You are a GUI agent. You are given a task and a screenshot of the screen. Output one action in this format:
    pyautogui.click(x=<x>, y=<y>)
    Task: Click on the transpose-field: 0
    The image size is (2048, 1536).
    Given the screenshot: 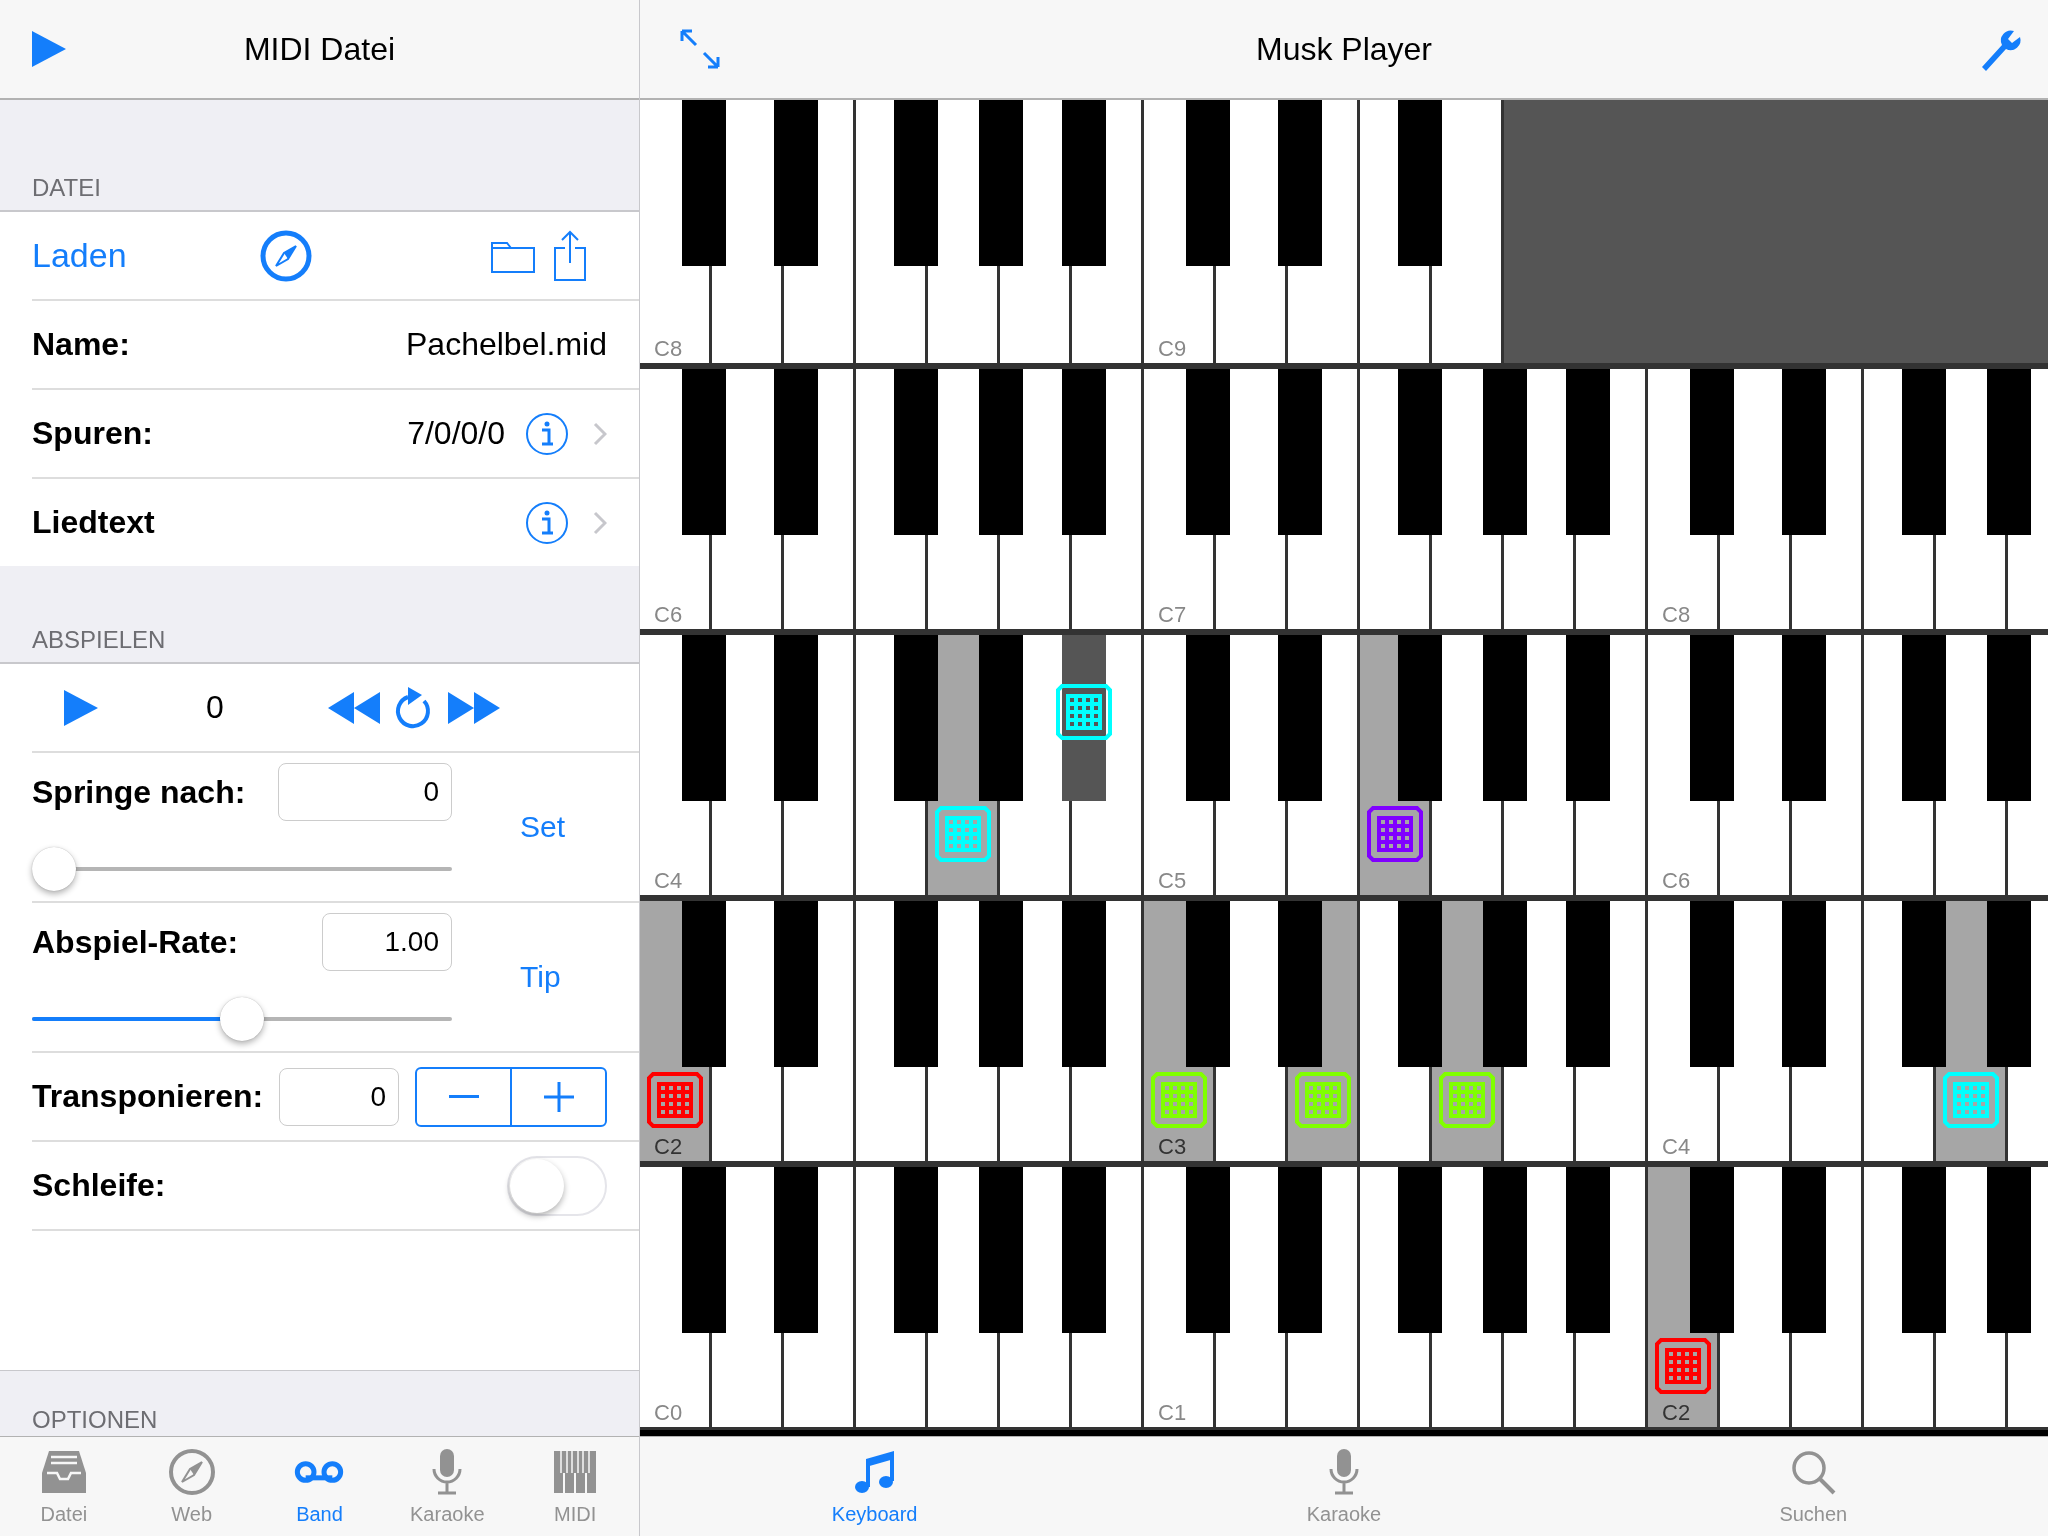 What is the action you would take?
    pyautogui.click(x=339, y=1096)
    